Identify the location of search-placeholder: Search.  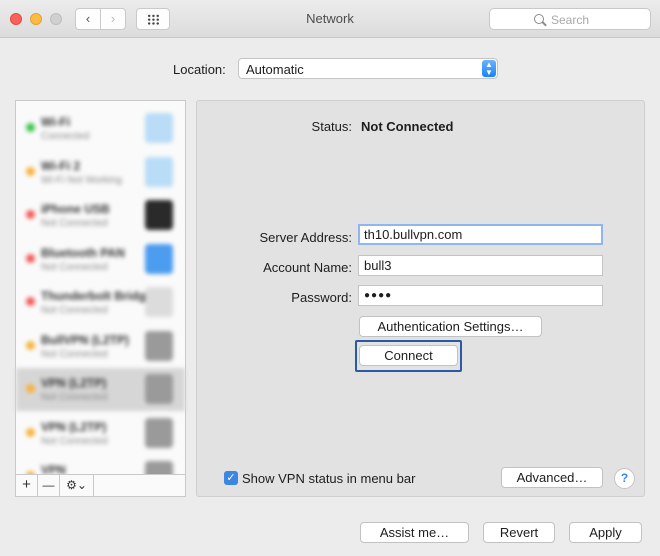
(570, 20).